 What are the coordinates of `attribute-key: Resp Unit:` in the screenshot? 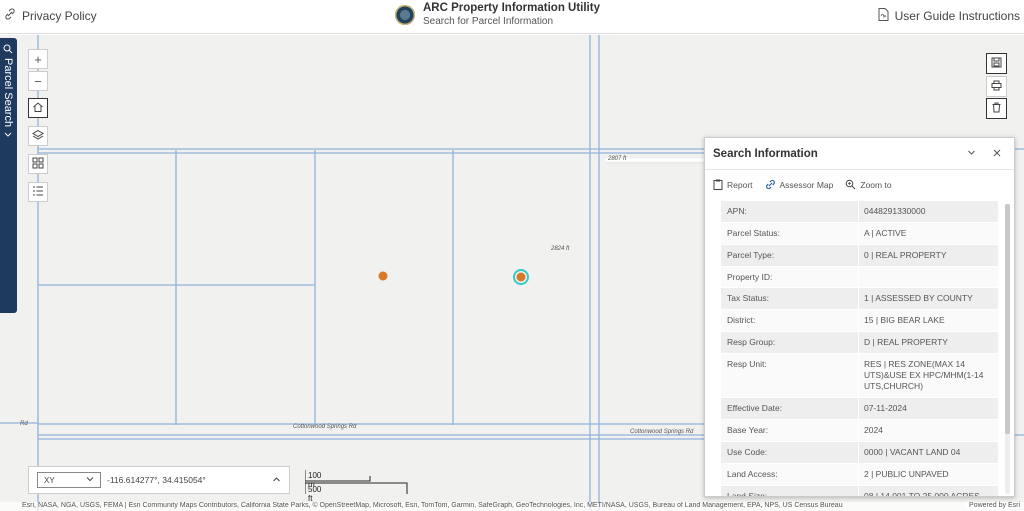 It's located at (790, 375).